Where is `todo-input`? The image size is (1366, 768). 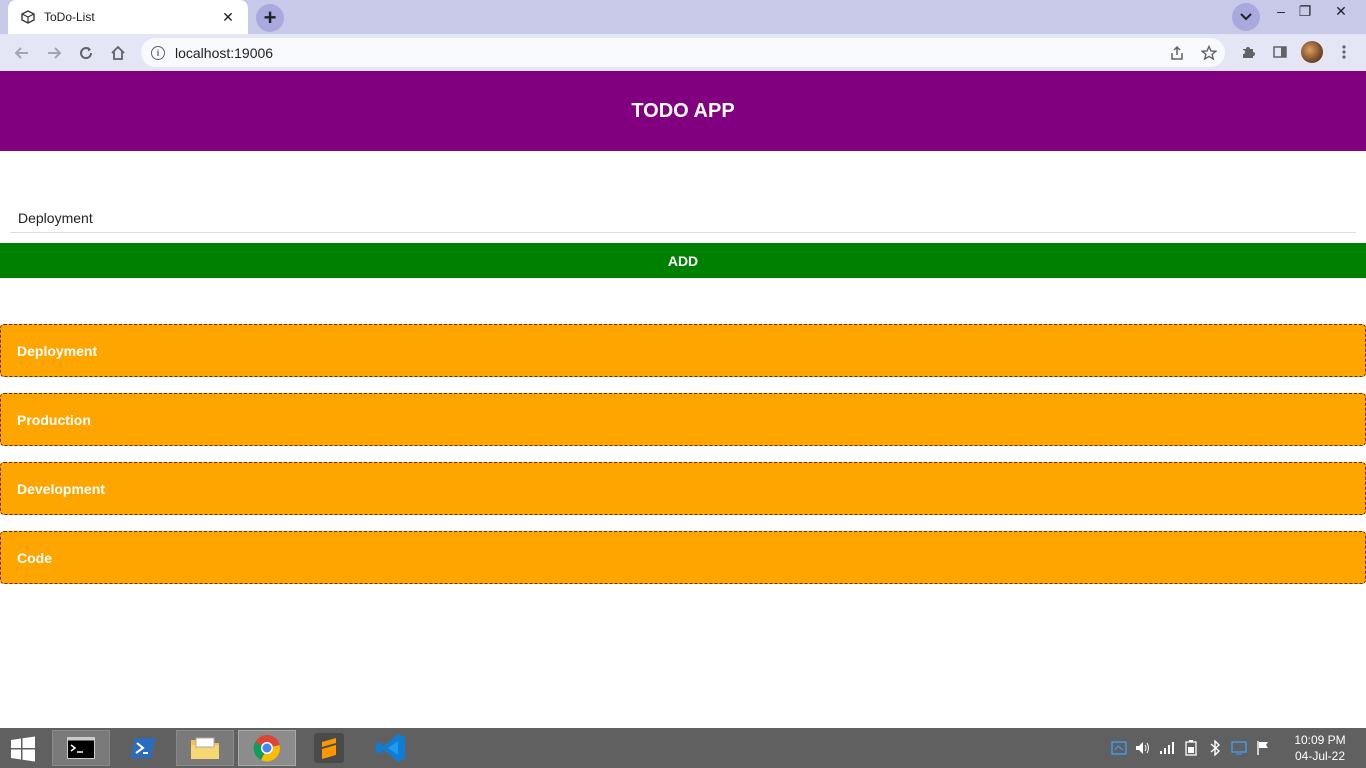 todo-input is located at coordinates (683, 218).